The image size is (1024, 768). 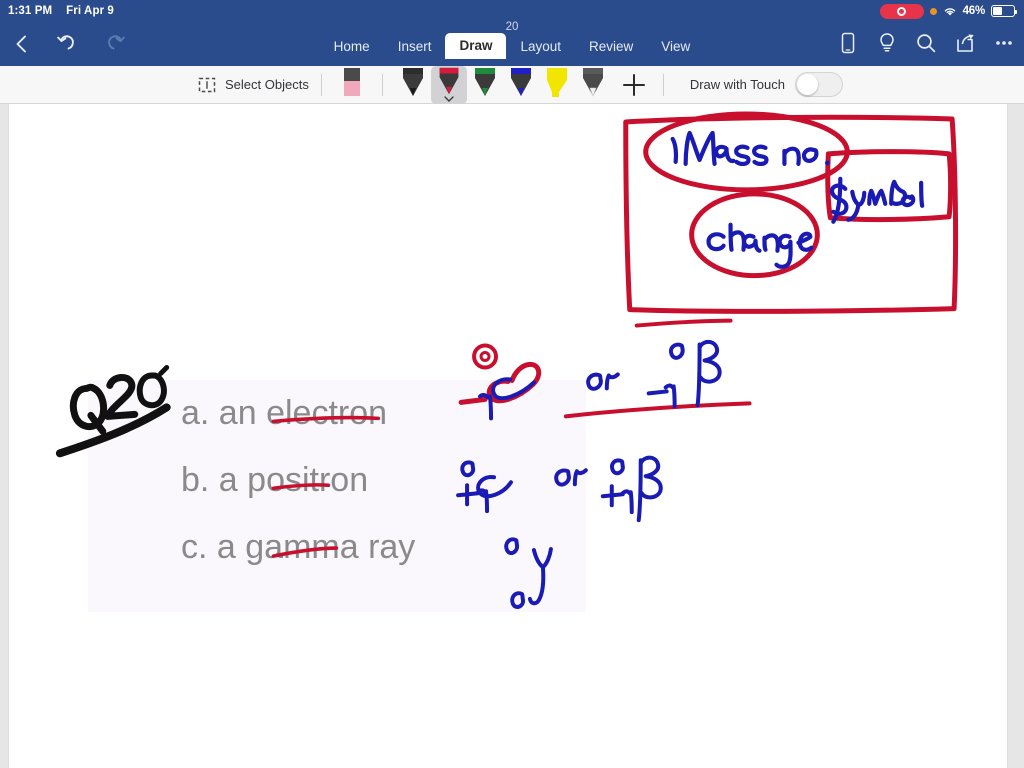 I want to click on select-objects-button: Select Objects, so click(x=253, y=85).